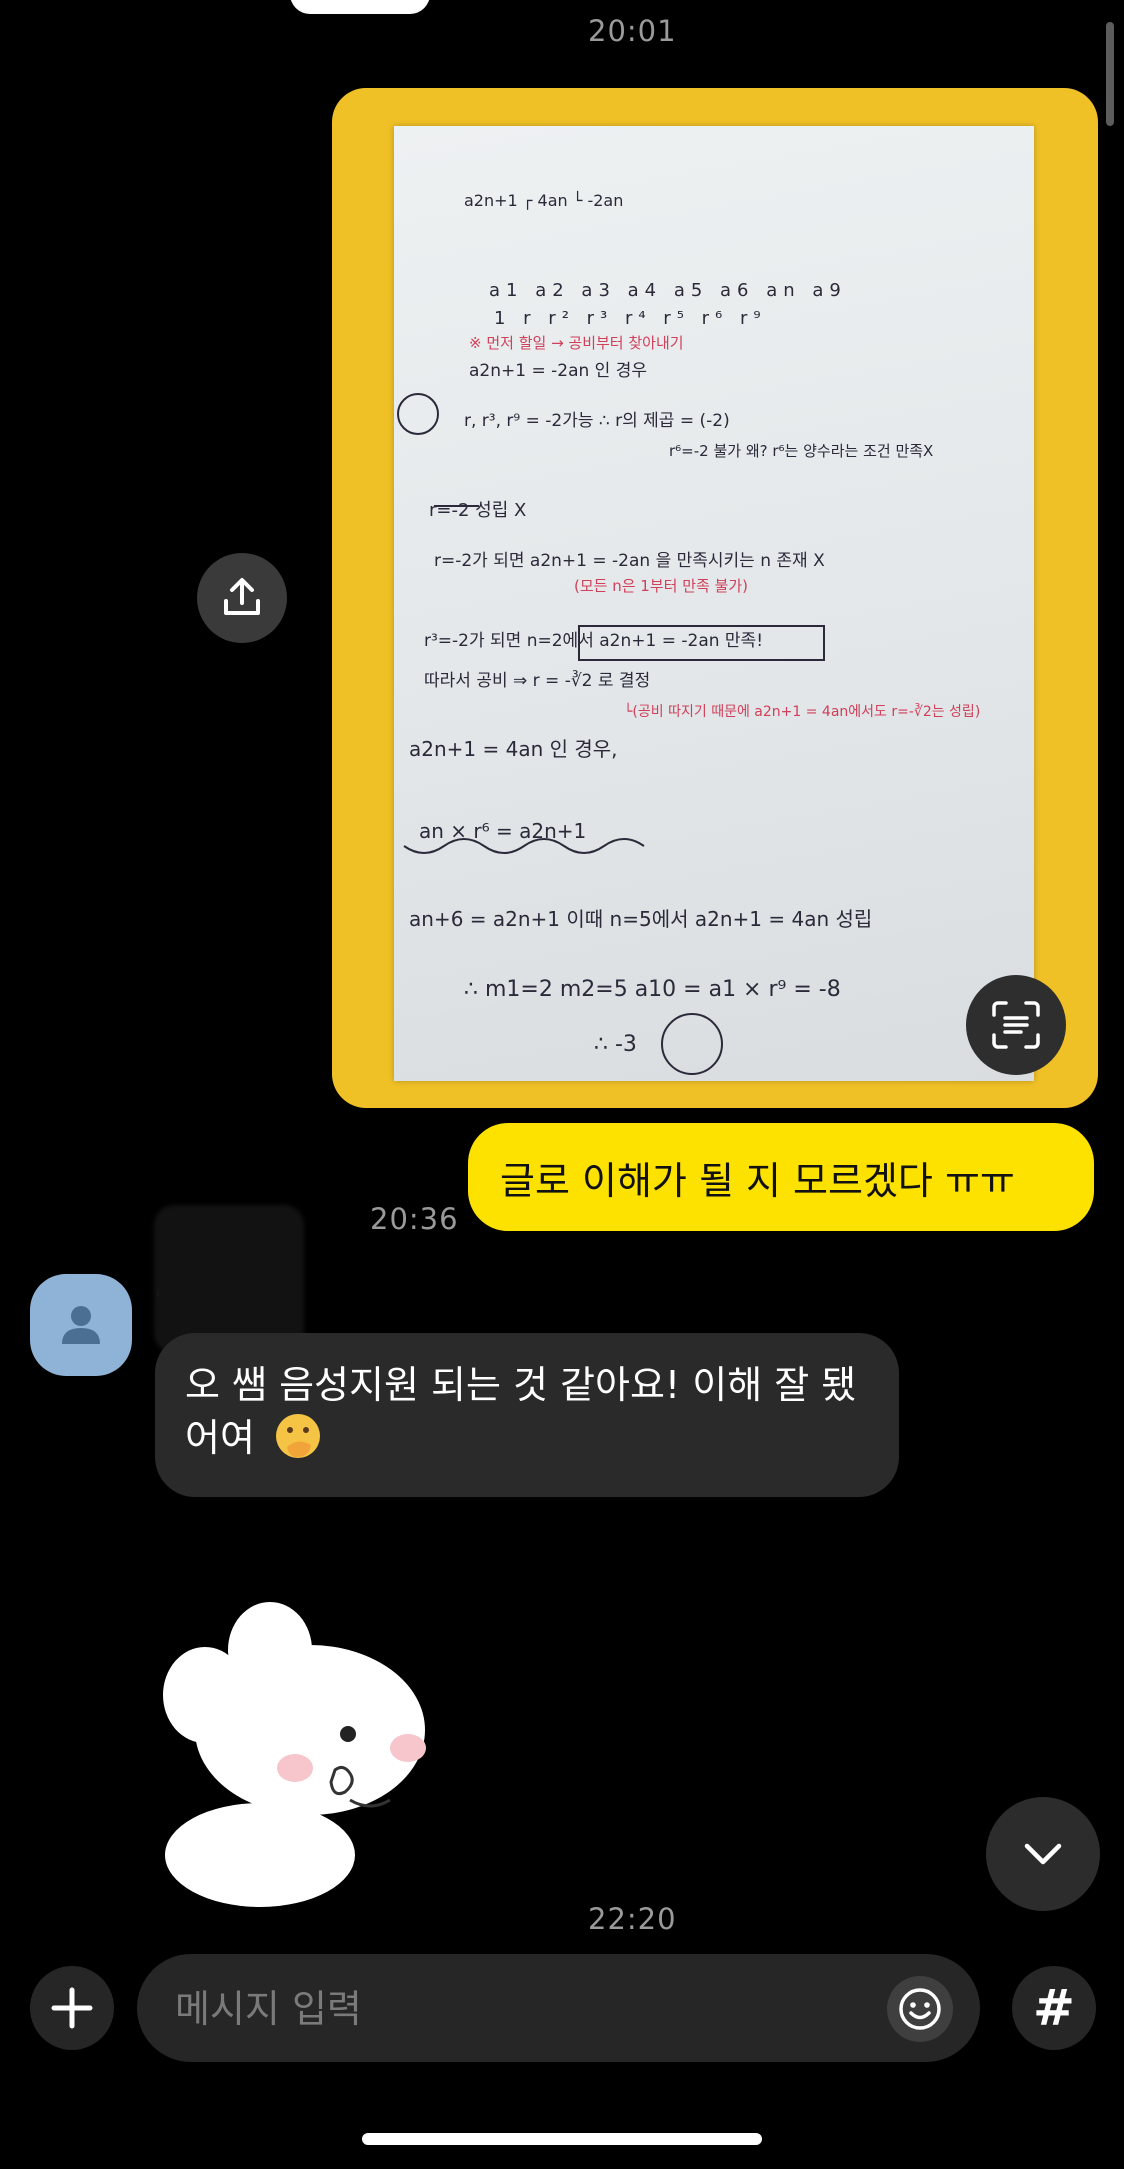 This screenshot has width=1124, height=2169. I want to click on note-line: ∴ m1=2 m2=5 a10 = a1 × r⁹ = -8, so click(652, 989).